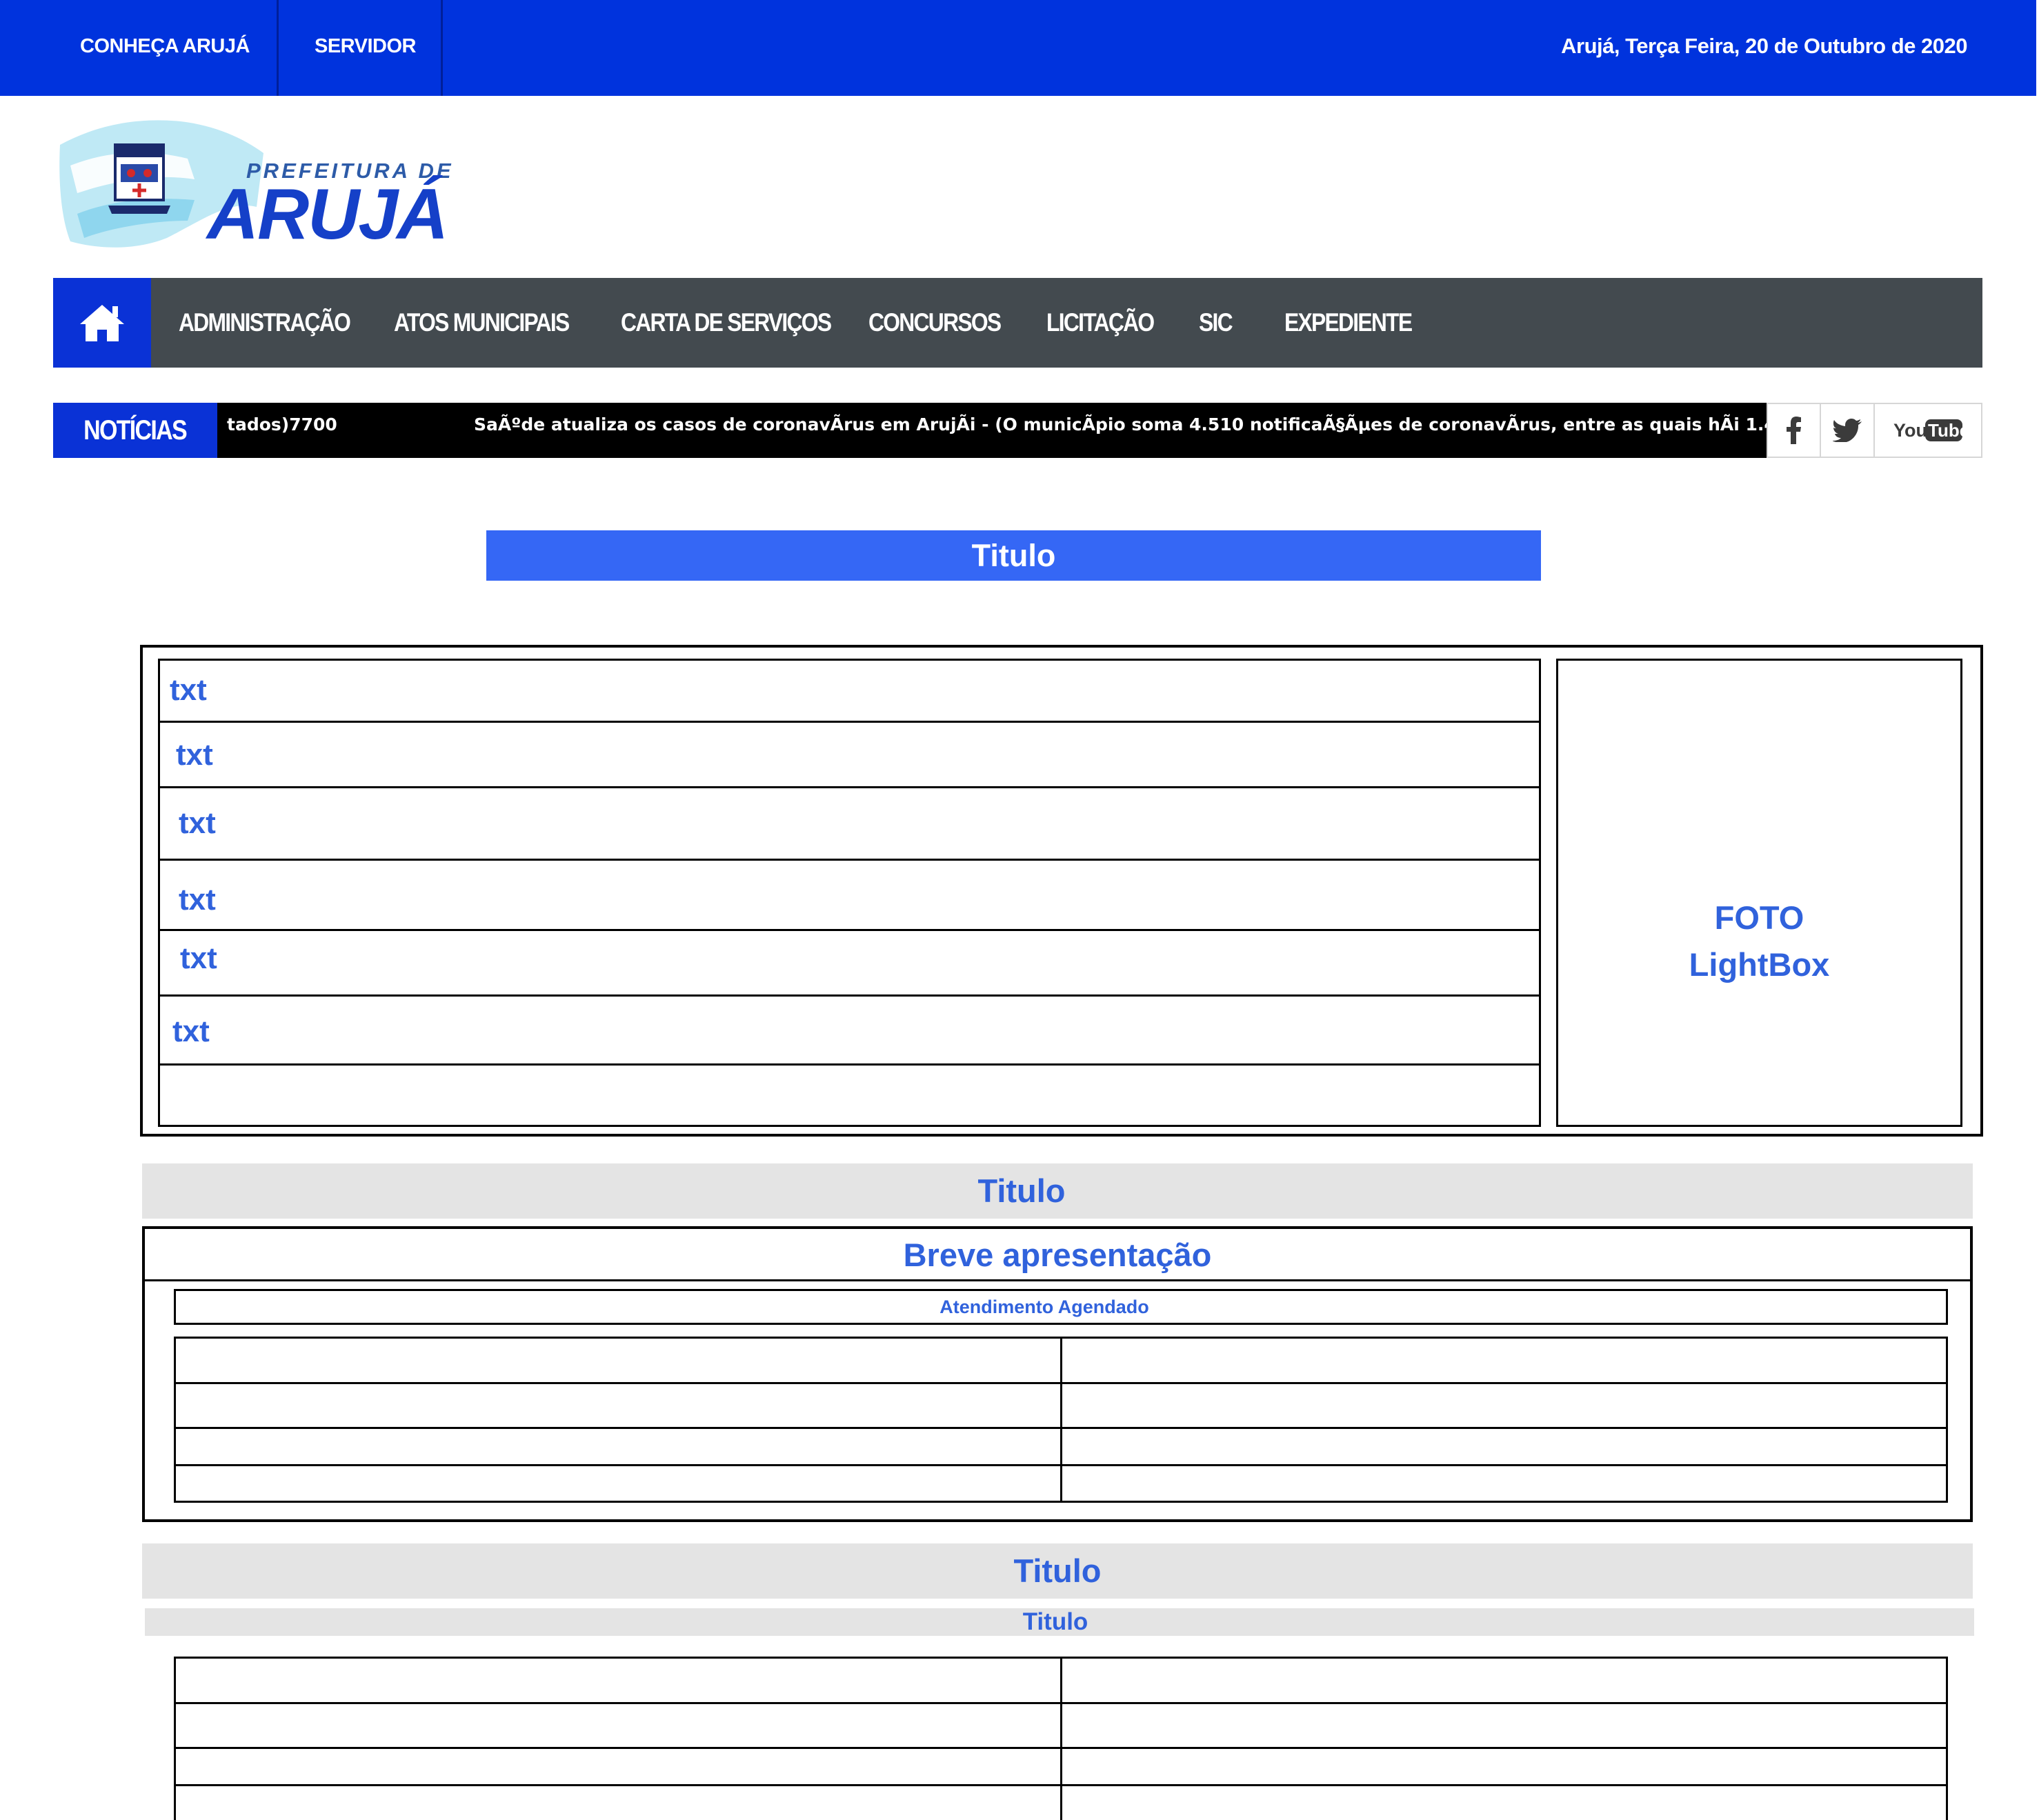 This screenshot has height=1820, width=2039. Describe the element at coordinates (1910, 431) in the screenshot. I see `svg-text: You` at that location.